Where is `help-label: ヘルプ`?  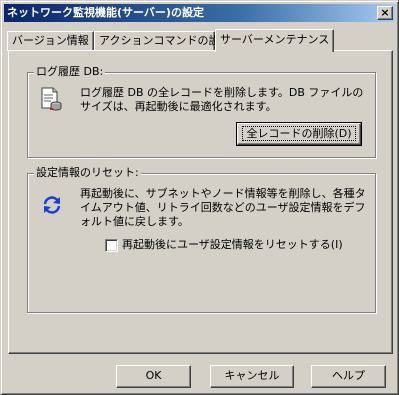
help-label: ヘルプ is located at coordinates (348, 375).